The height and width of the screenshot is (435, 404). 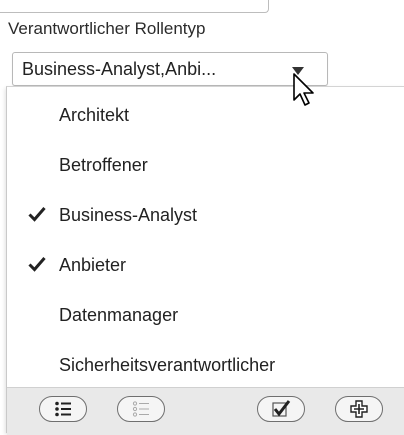 What do you see at coordinates (94, 115) in the screenshot?
I see `option-label: Architekt` at bounding box center [94, 115].